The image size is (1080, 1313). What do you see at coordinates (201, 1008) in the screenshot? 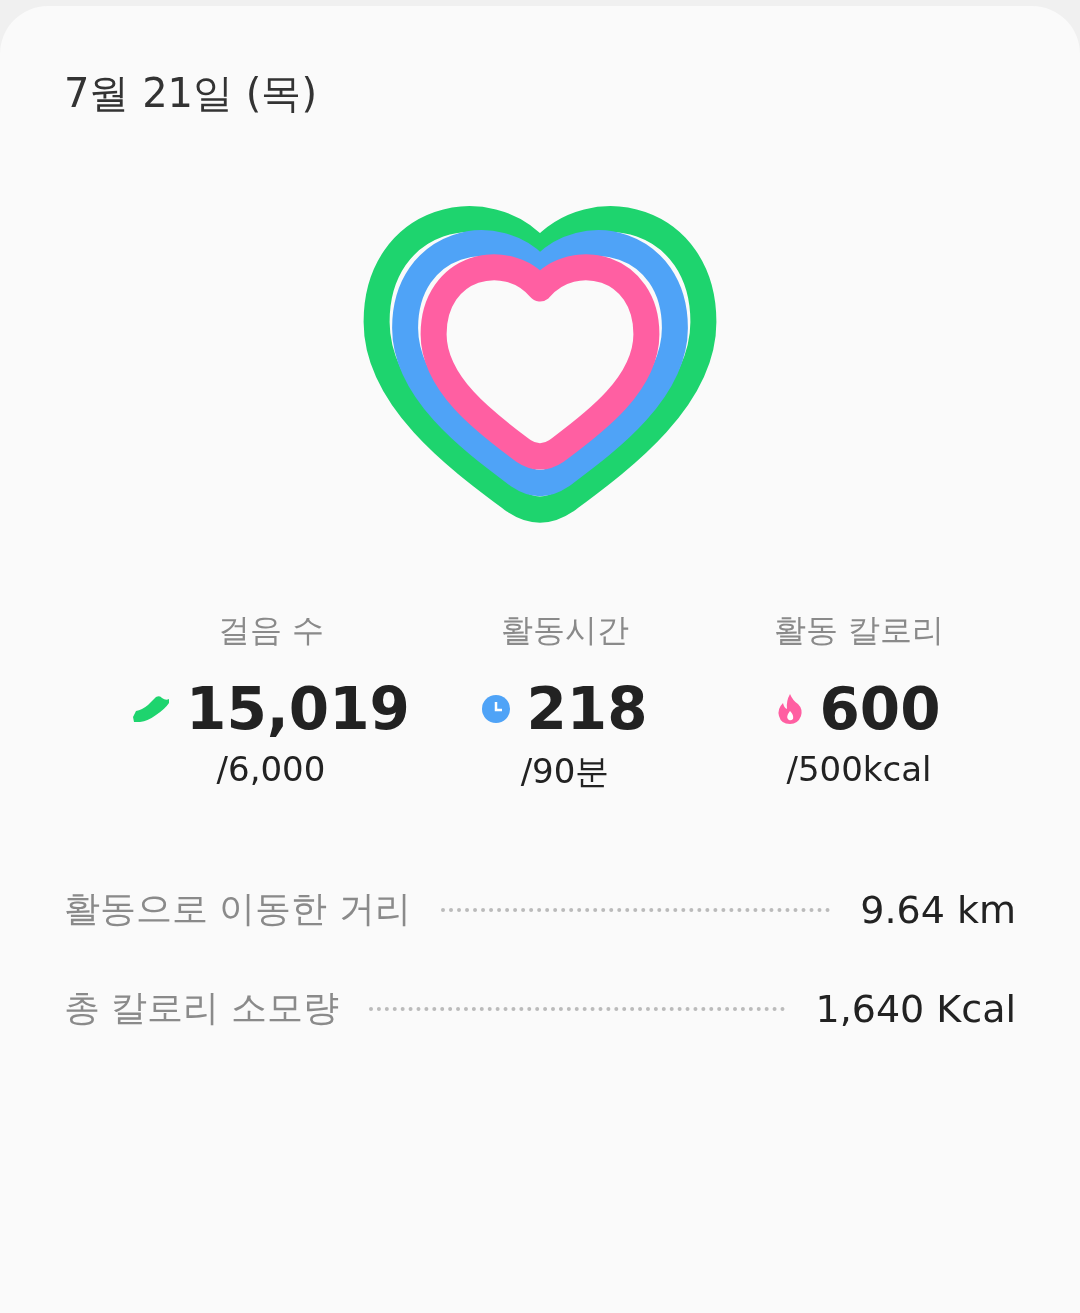
I see `detail-label: 총 칼로리 소모량` at bounding box center [201, 1008].